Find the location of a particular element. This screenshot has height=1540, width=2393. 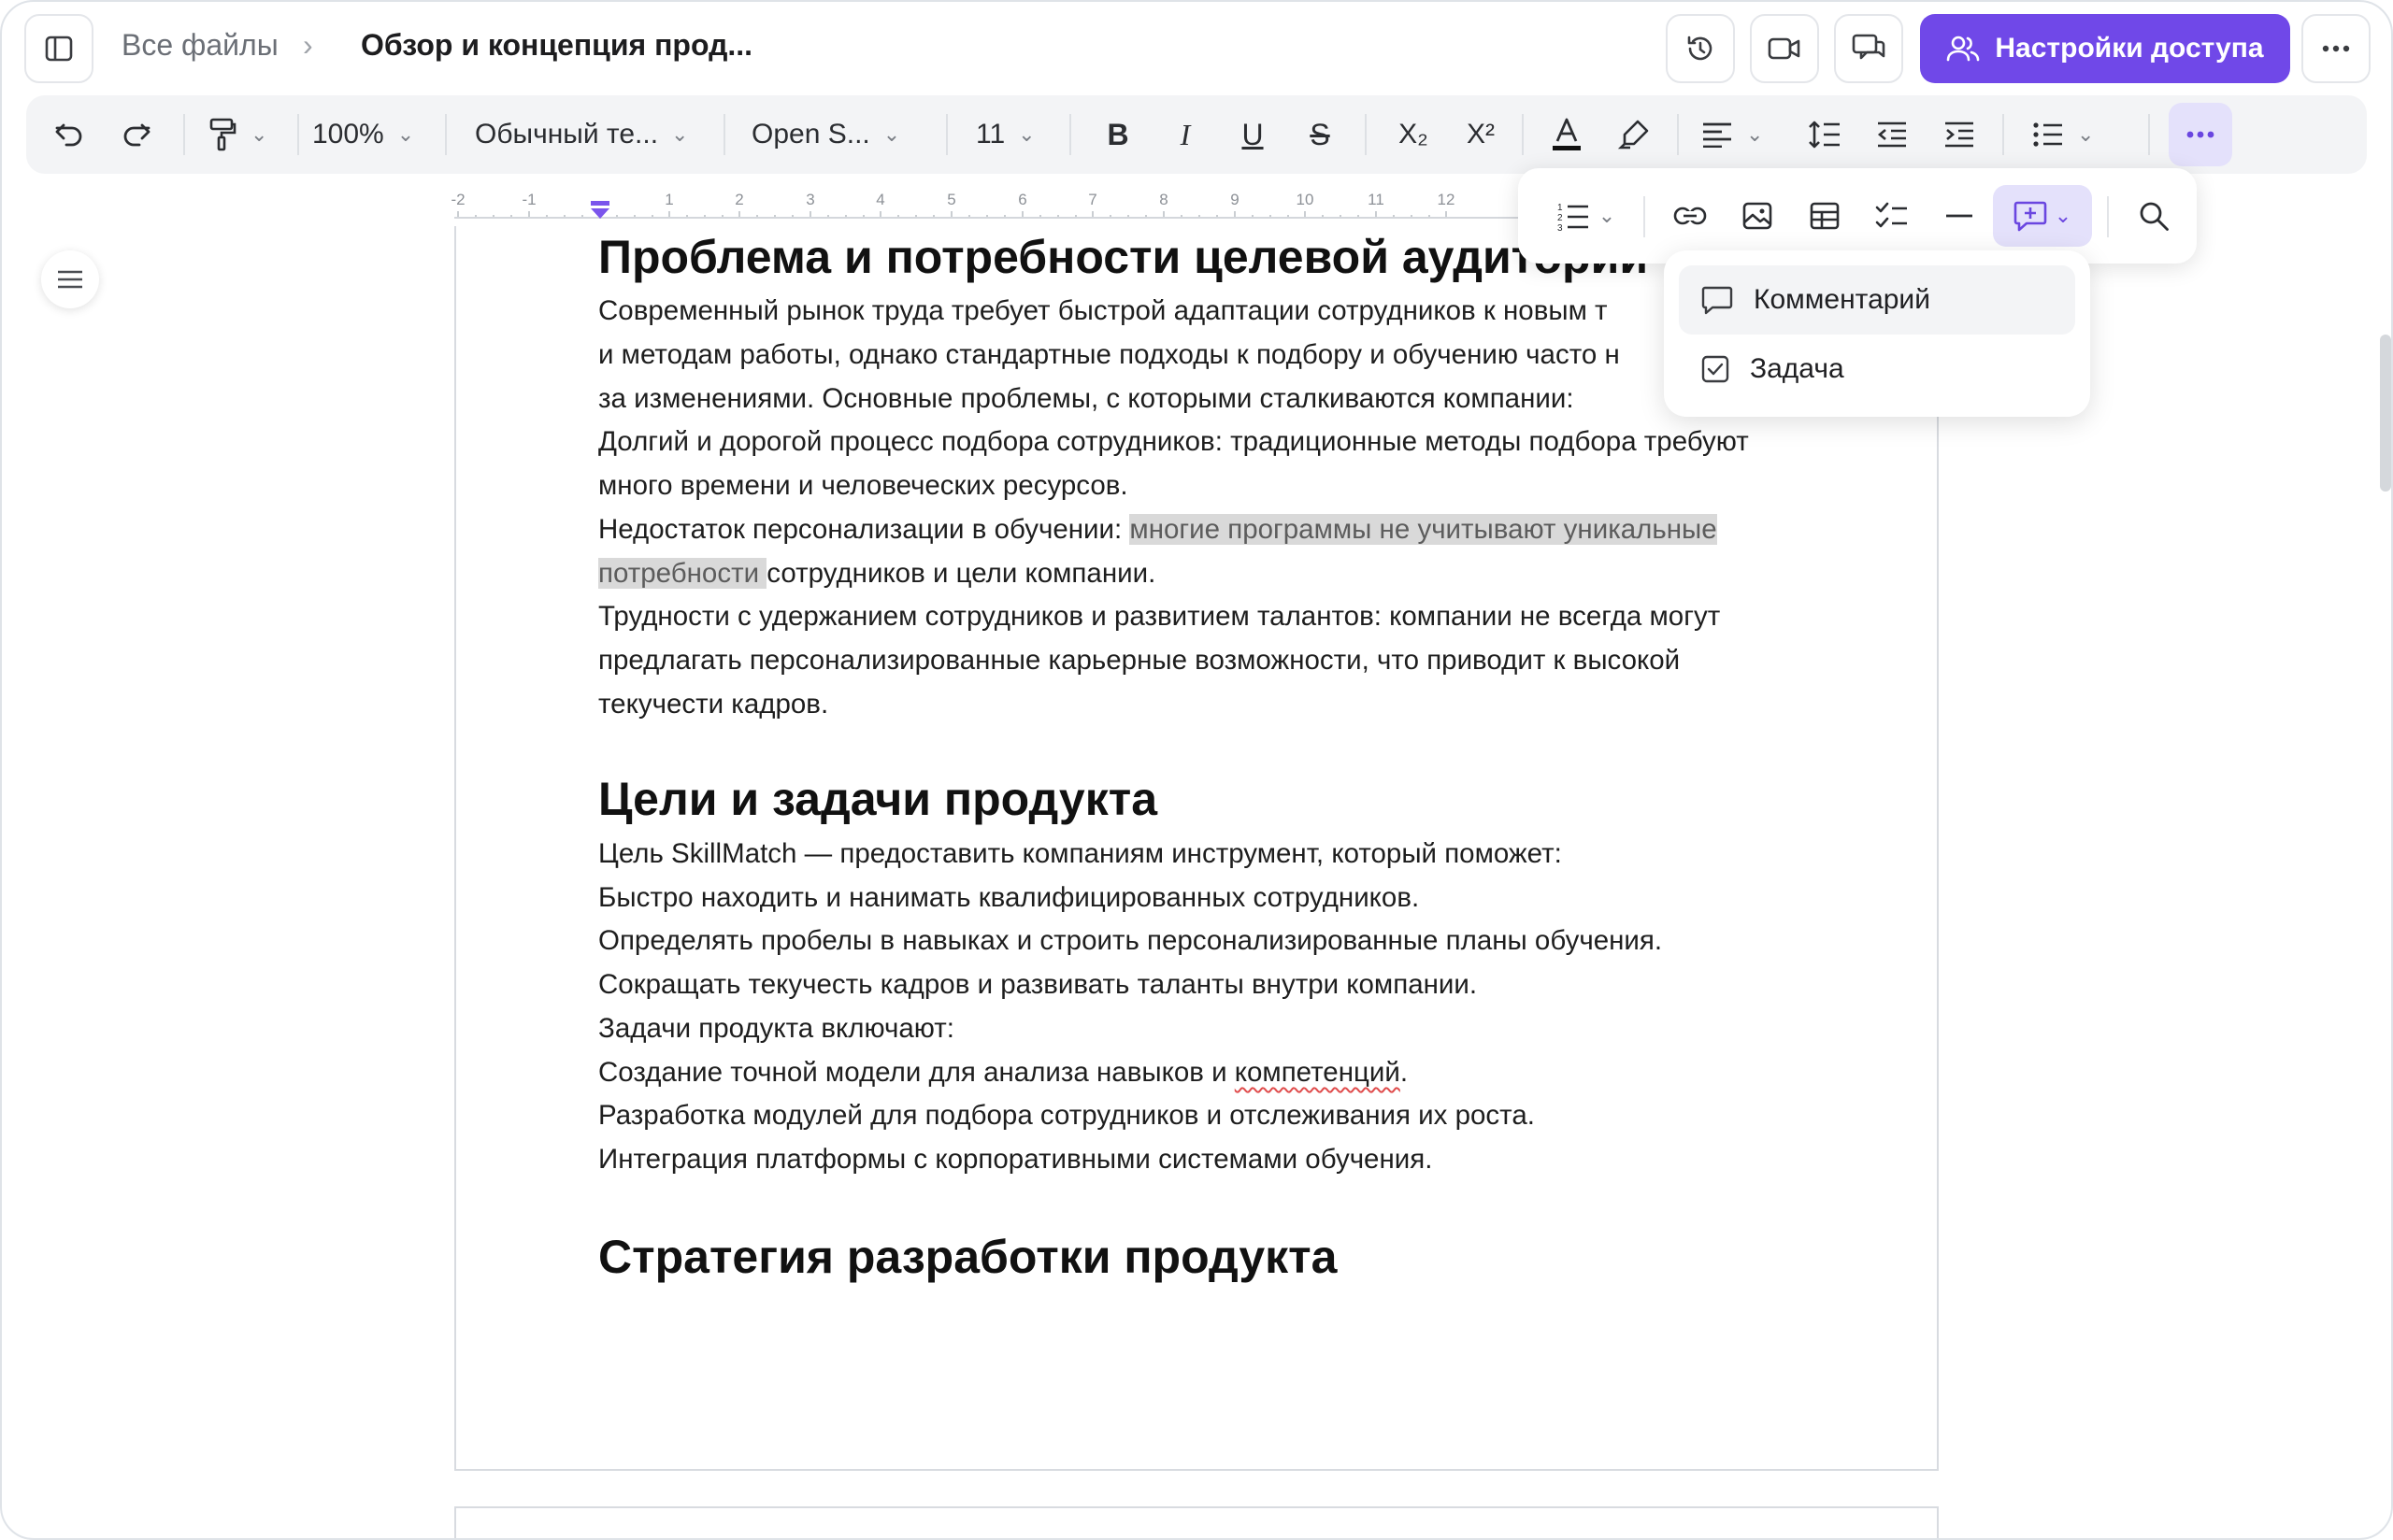

menu-item-task: Задача is located at coordinates (1877, 369).